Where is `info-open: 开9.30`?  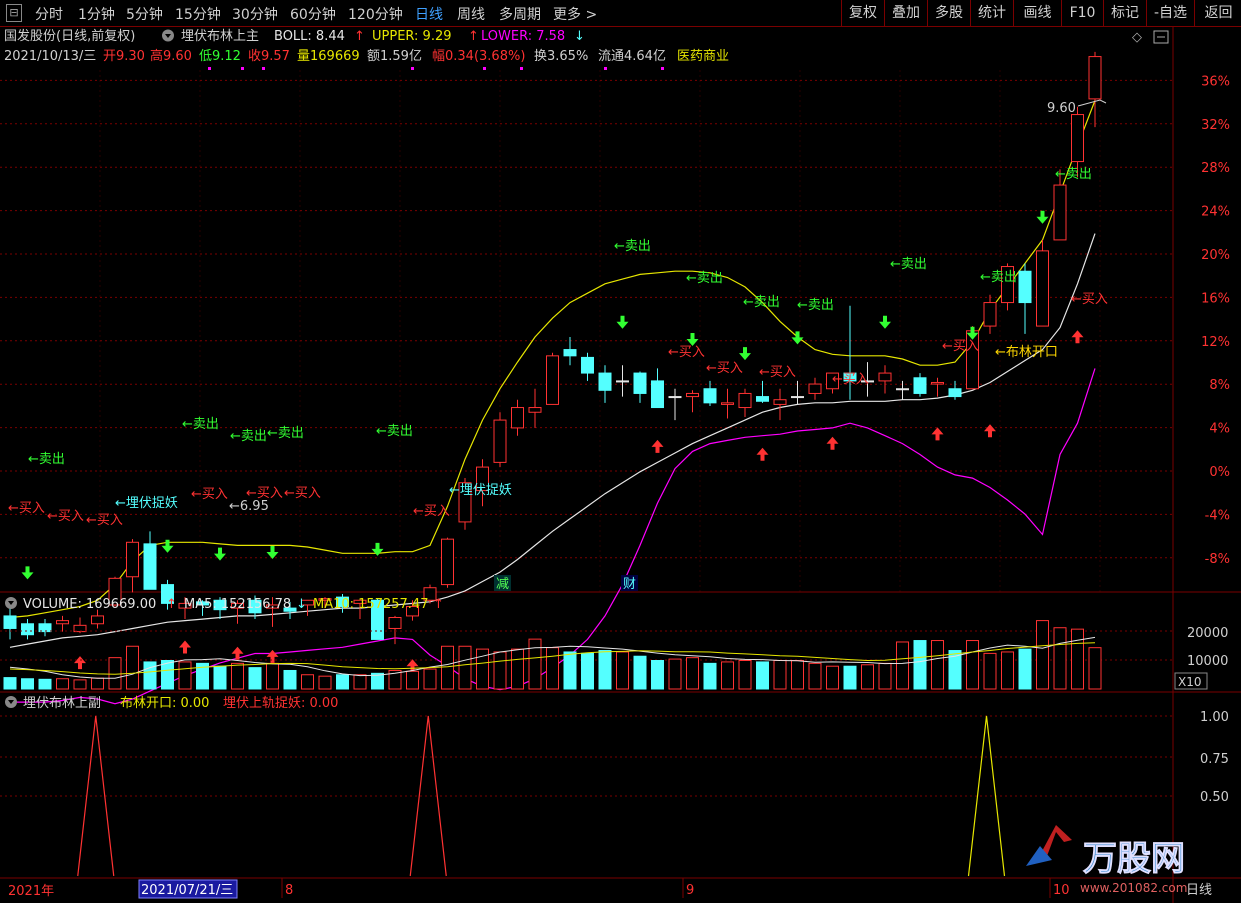 info-open: 开9.30 is located at coordinates (124, 56).